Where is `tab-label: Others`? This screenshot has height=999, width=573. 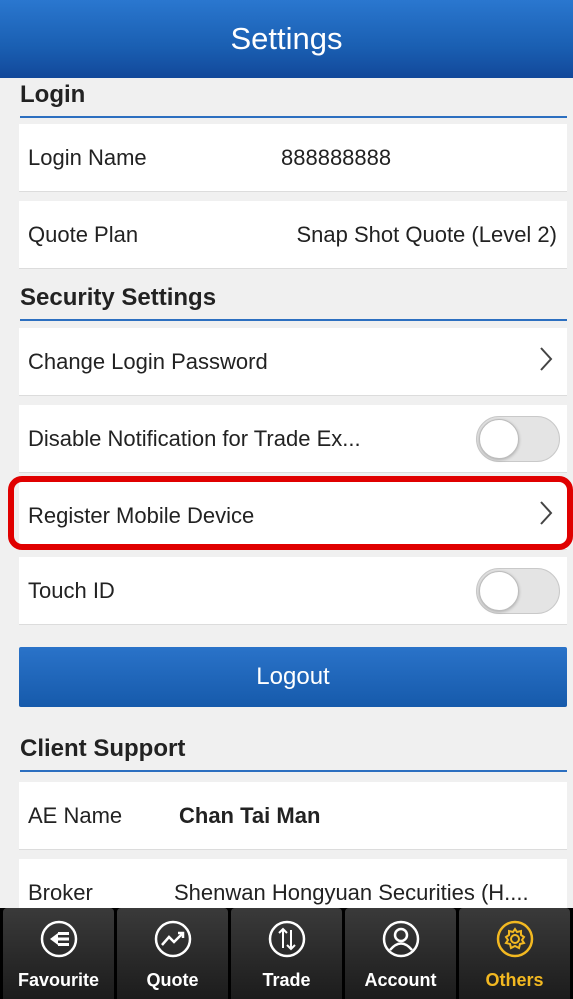
tab-label: Others is located at coordinates (514, 980).